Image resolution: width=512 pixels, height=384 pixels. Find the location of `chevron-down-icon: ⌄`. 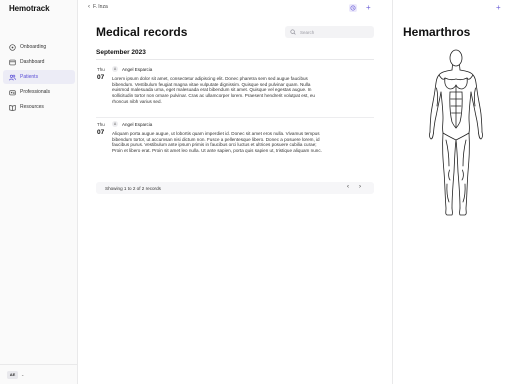

chevron-down-icon: ⌄ is located at coordinates (22, 374).